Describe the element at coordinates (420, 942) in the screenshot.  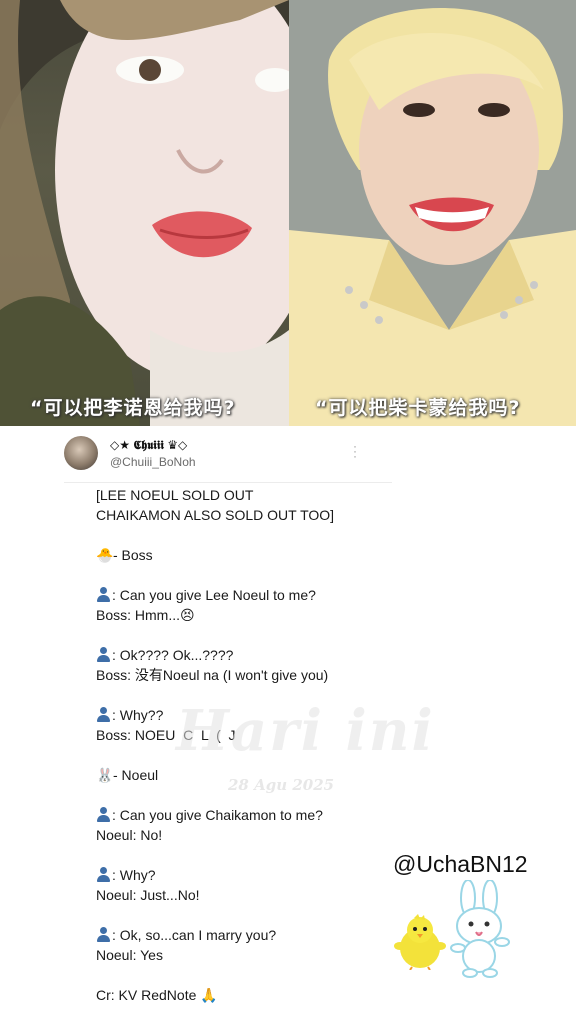
I see `chick-icon` at that location.